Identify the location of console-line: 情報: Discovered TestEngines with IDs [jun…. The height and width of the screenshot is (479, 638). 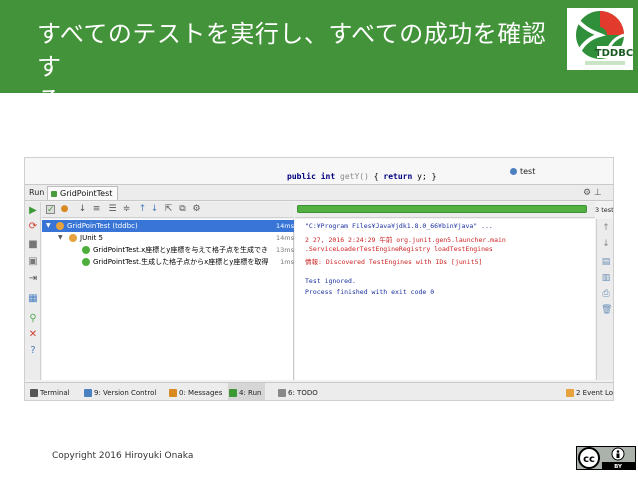
(394, 262).